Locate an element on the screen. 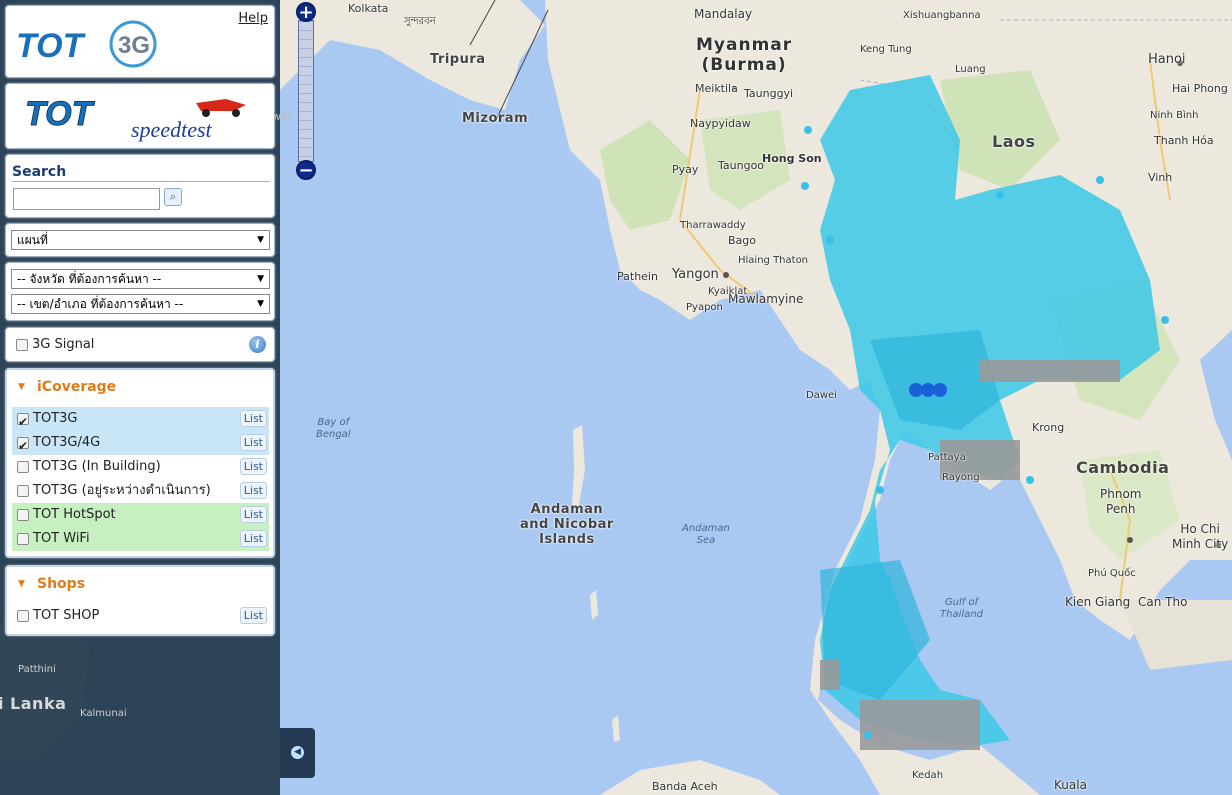 Image resolution: width=1232 pixels, height=795 pixels. map-label-haiphong: Hai Phong is located at coordinates (1200, 88).